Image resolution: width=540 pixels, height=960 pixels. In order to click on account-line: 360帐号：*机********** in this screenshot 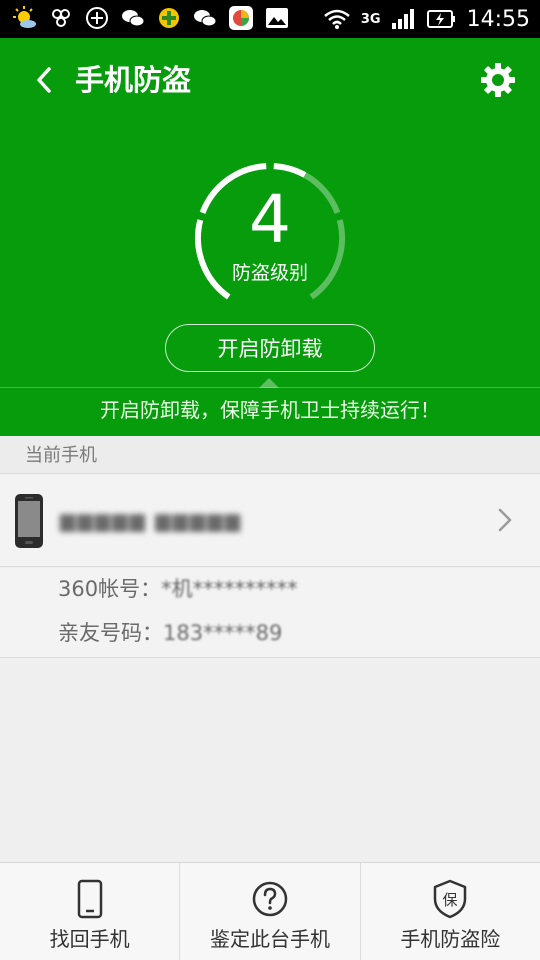, I will do `click(178, 589)`.